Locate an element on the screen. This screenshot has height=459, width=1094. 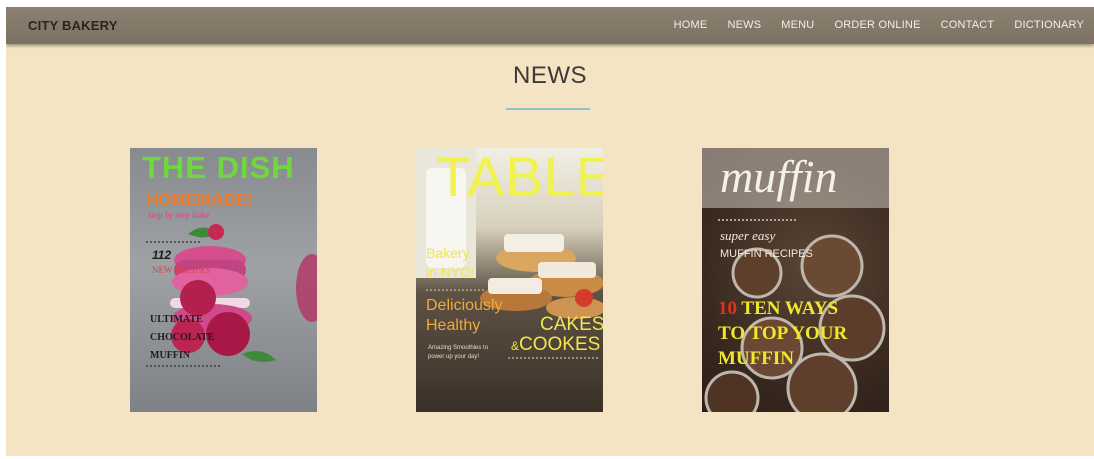
cover-the-dish-artwork is located at coordinates (231, 295).